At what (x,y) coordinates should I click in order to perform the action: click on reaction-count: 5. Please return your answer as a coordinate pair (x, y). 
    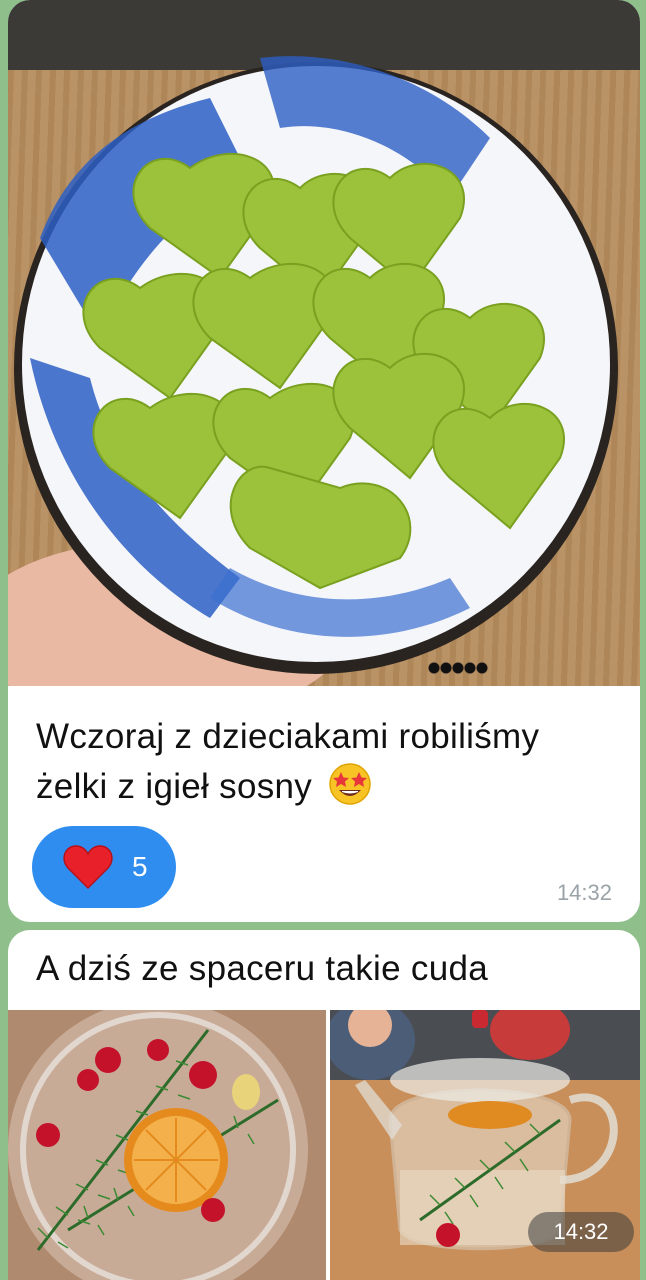
    Looking at the image, I should click on (140, 866).